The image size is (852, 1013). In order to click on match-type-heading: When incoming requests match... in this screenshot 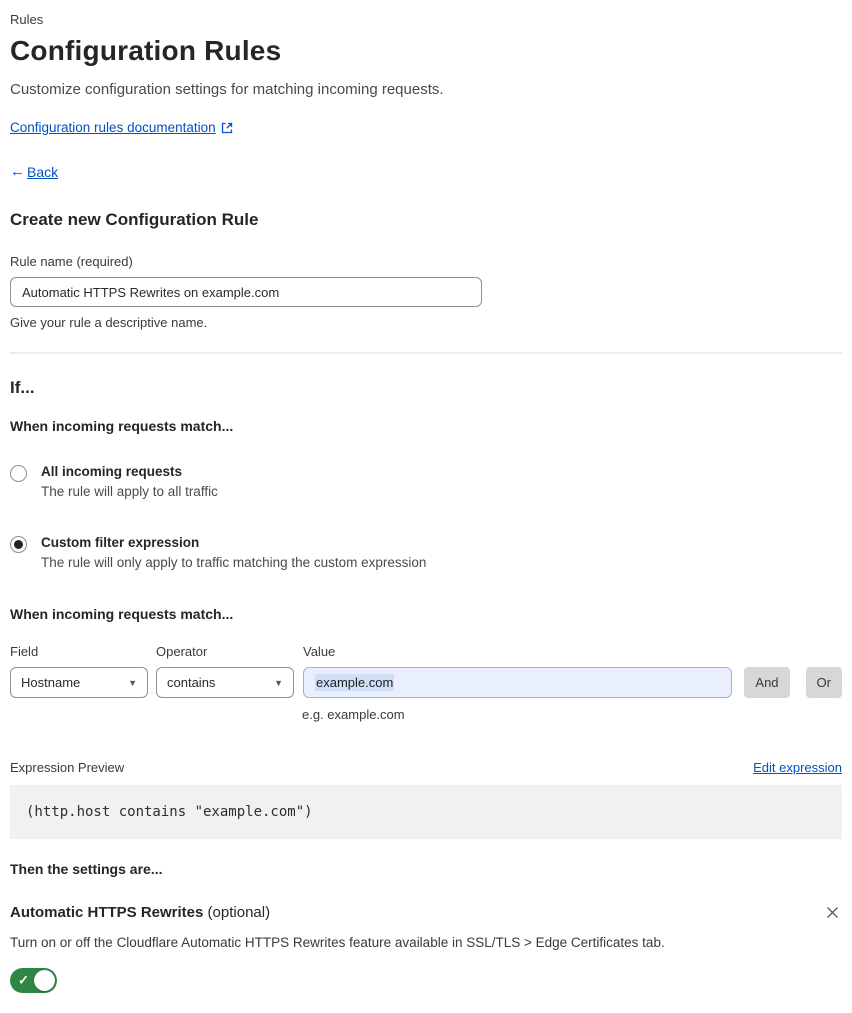, I will do `click(122, 426)`.